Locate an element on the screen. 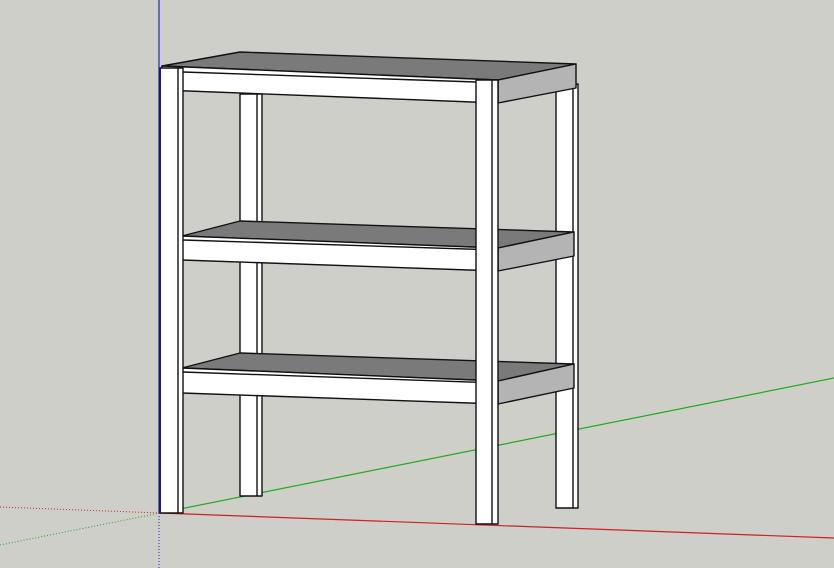 This screenshot has width=834, height=568. top-shelf is located at coordinates (369, 77).